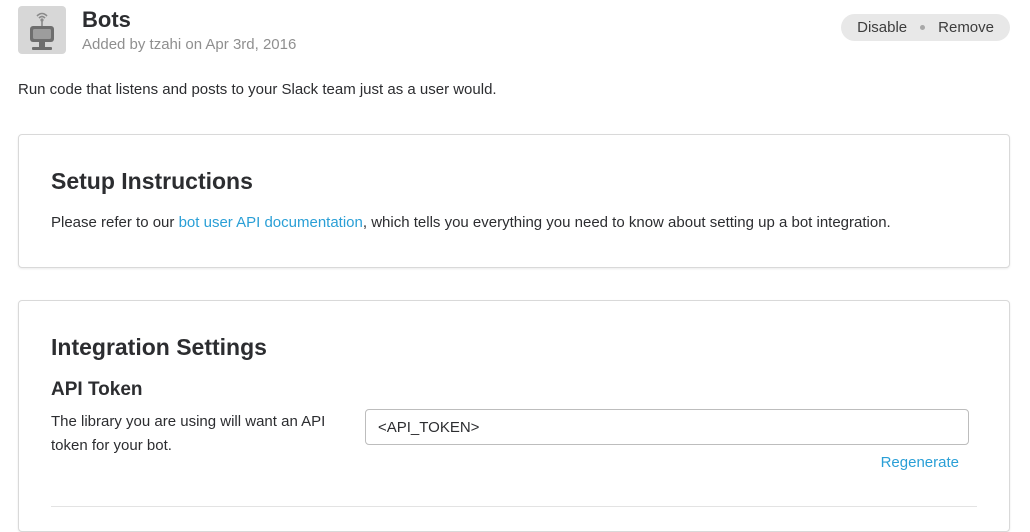 The width and height of the screenshot is (1030, 532). I want to click on integration-actions: Disable Remove, so click(925, 27).